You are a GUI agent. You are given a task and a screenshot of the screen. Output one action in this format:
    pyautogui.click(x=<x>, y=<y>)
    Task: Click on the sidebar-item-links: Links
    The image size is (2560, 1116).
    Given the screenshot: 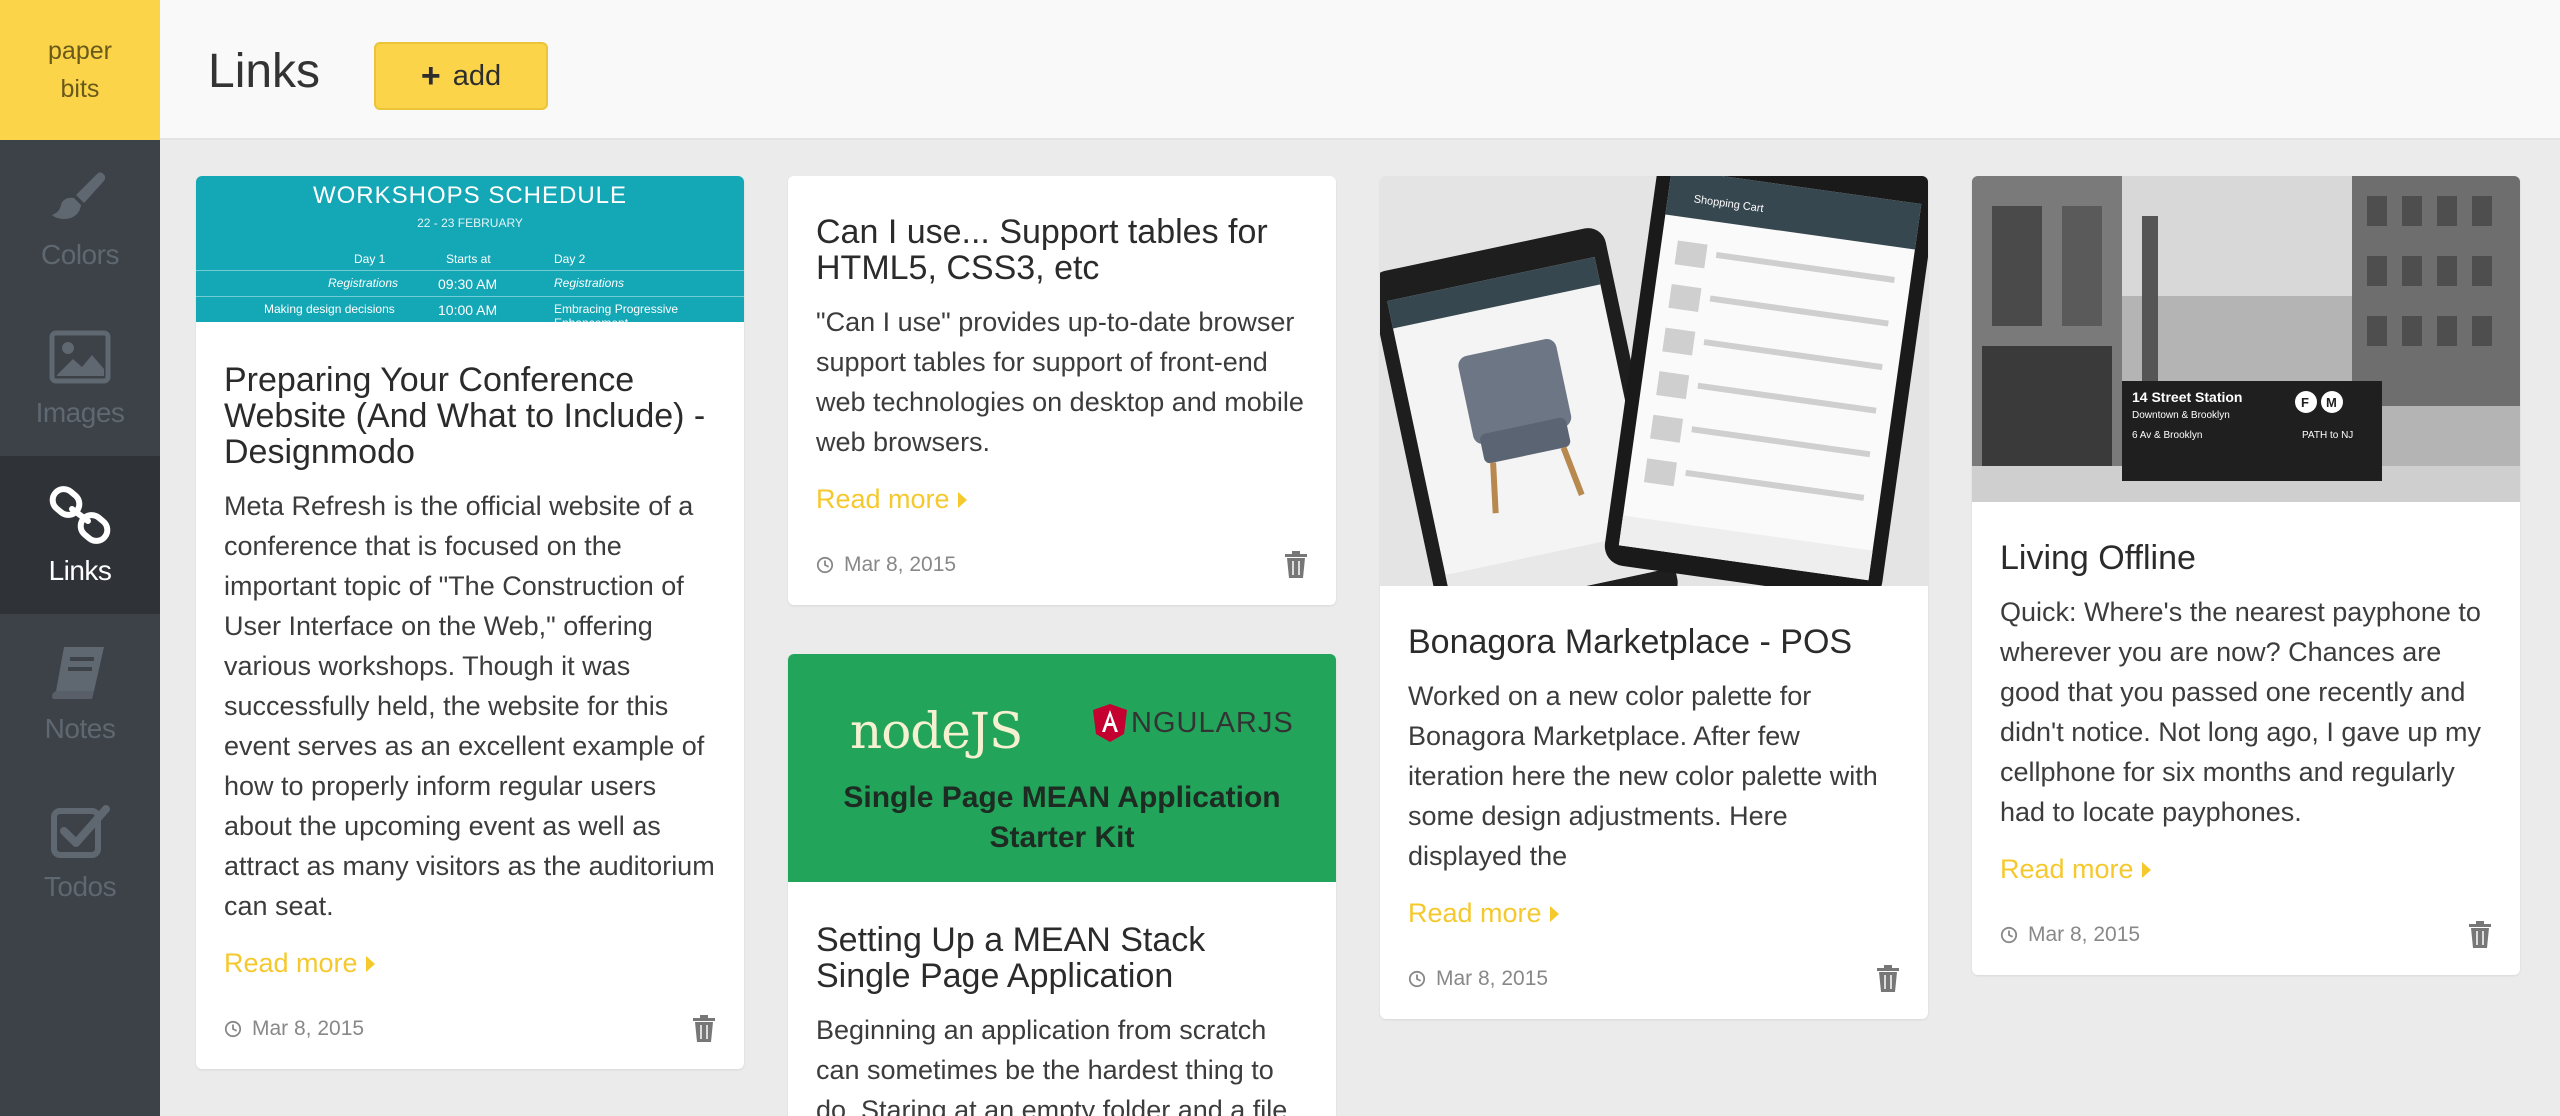 What is the action you would take?
    pyautogui.click(x=80, y=535)
    